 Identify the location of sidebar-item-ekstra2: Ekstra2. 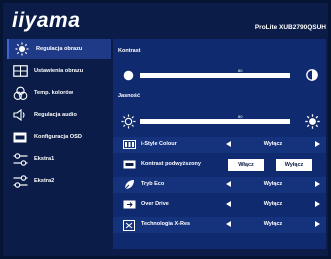
(58, 181).